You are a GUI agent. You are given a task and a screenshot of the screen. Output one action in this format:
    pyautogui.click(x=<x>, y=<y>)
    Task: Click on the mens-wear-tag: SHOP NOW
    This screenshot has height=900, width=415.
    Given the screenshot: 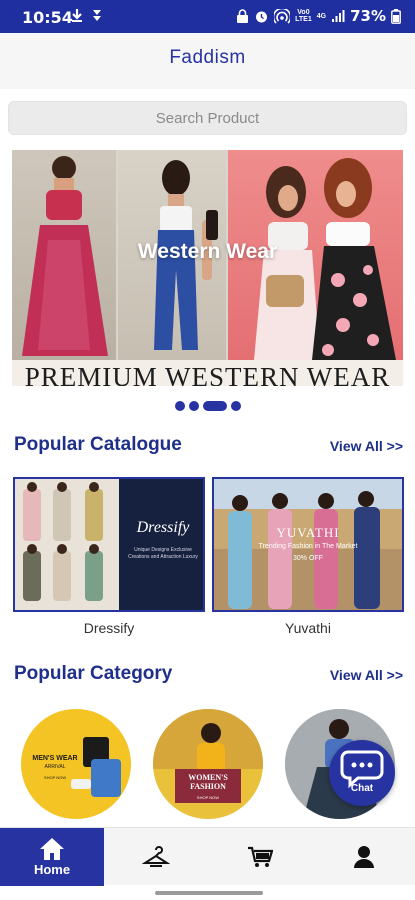 What is the action you would take?
    pyautogui.click(x=55, y=777)
    